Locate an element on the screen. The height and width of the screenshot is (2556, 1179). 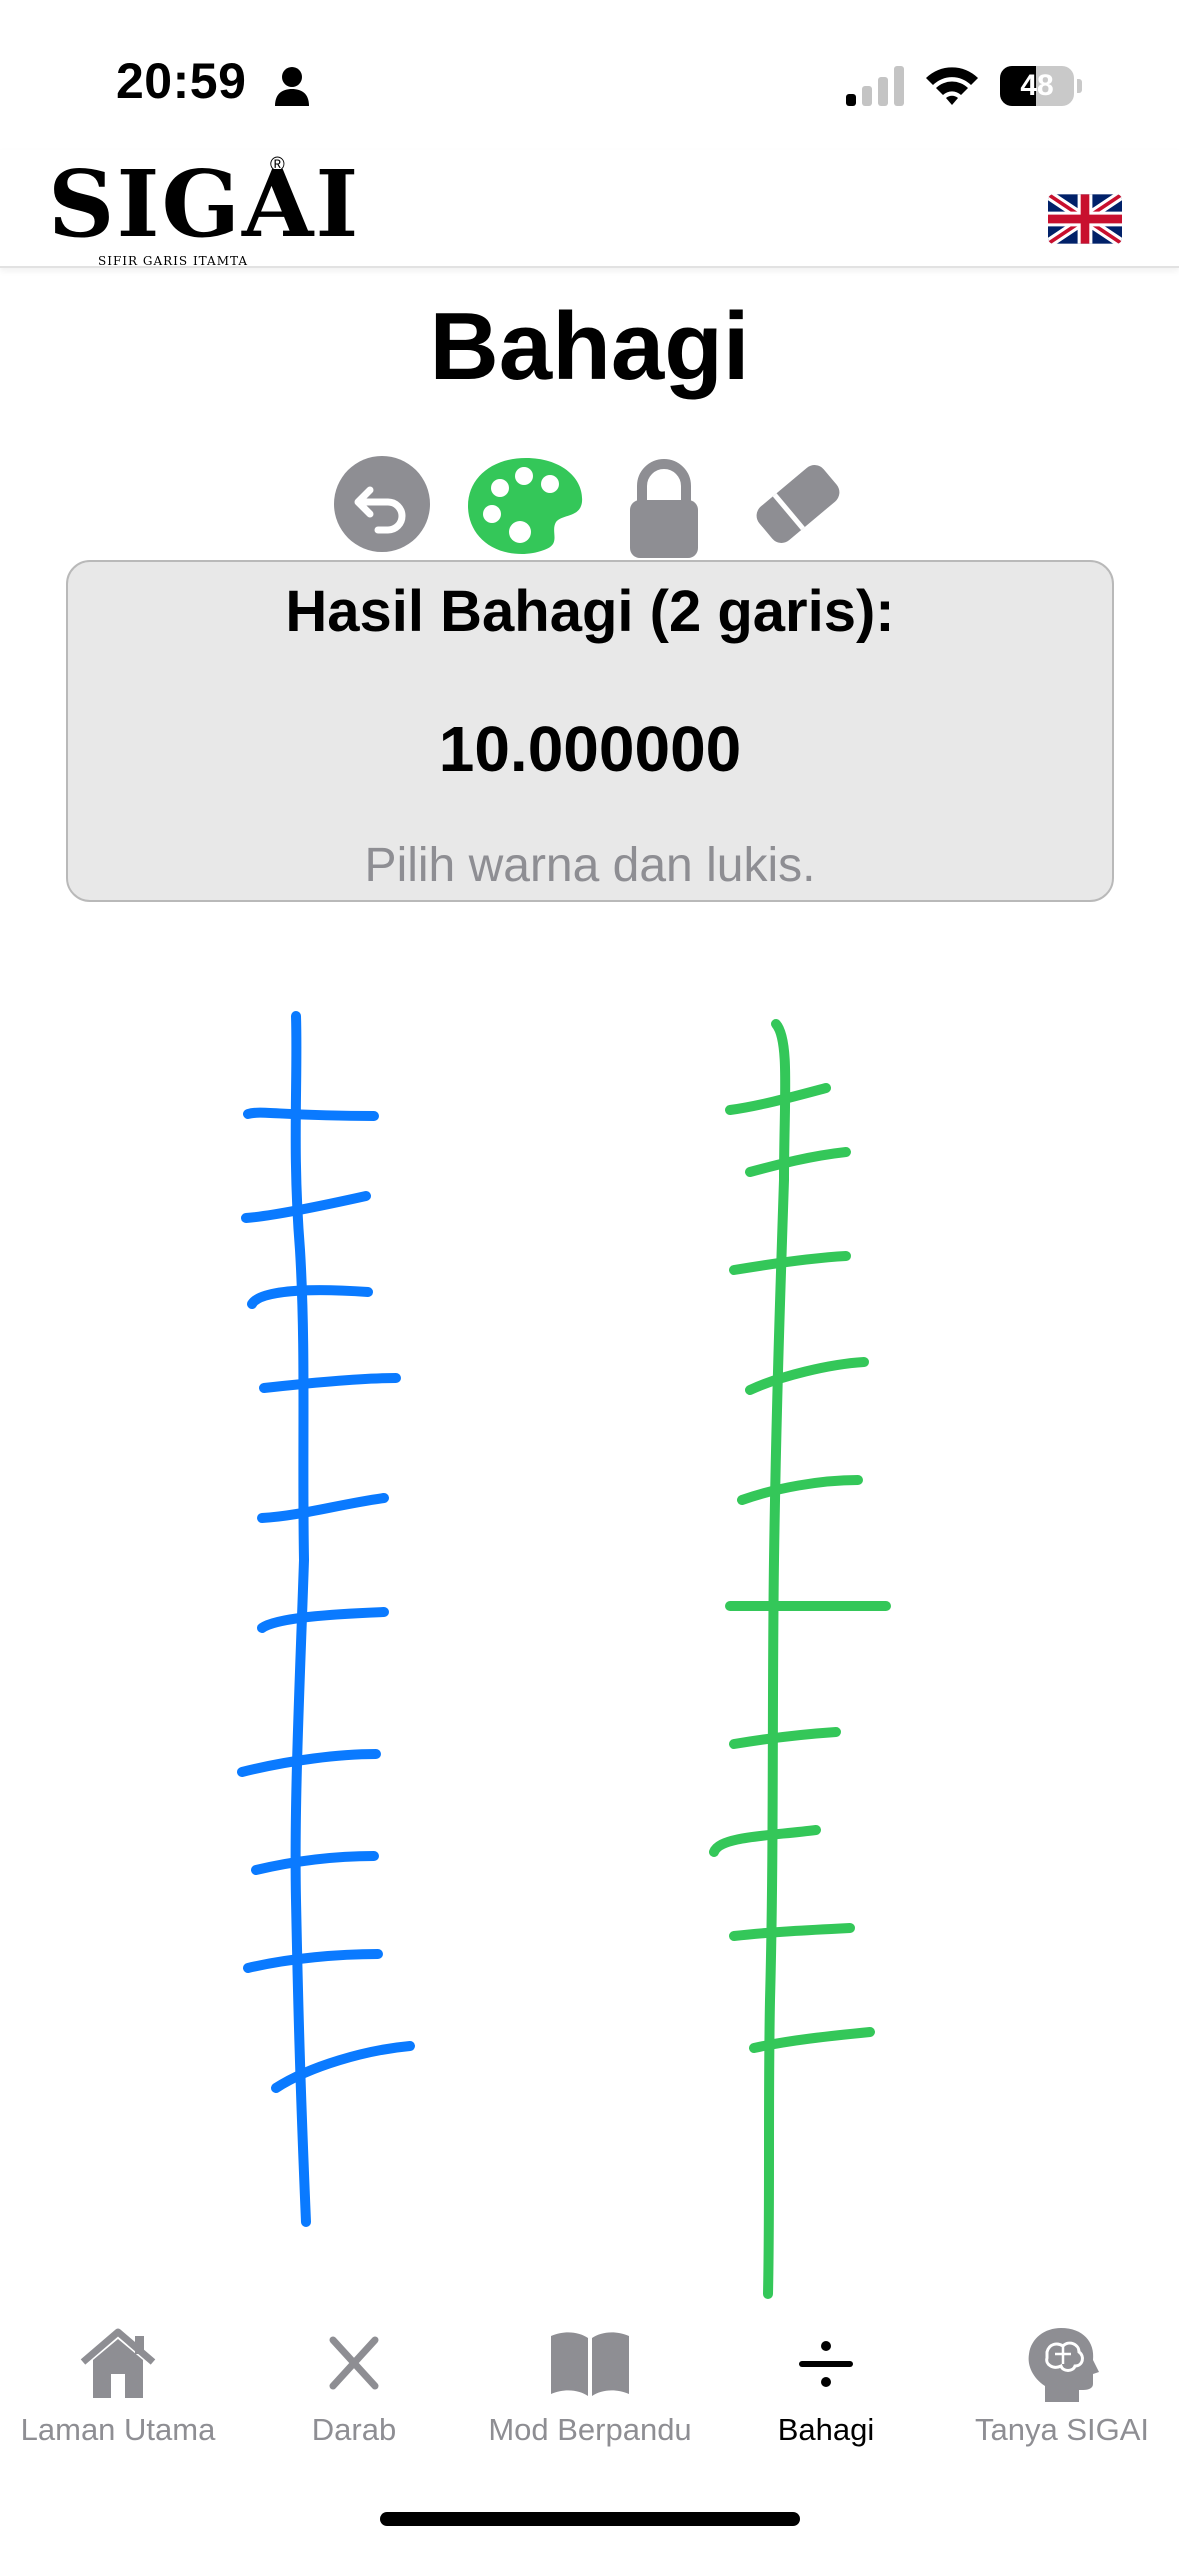
result-hint: Pilih warna dan lukis. is located at coordinates (590, 865).